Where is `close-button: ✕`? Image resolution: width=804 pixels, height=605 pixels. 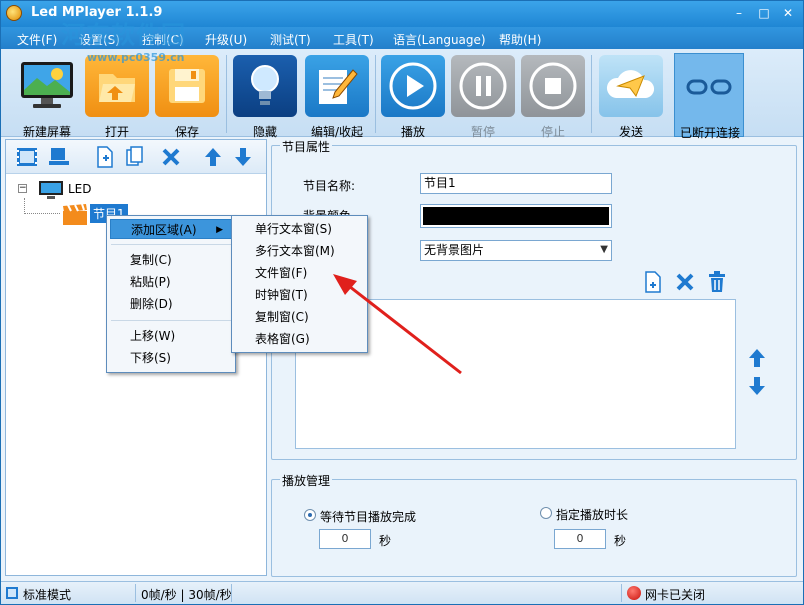
close-button: ✕ is located at coordinates (788, 13).